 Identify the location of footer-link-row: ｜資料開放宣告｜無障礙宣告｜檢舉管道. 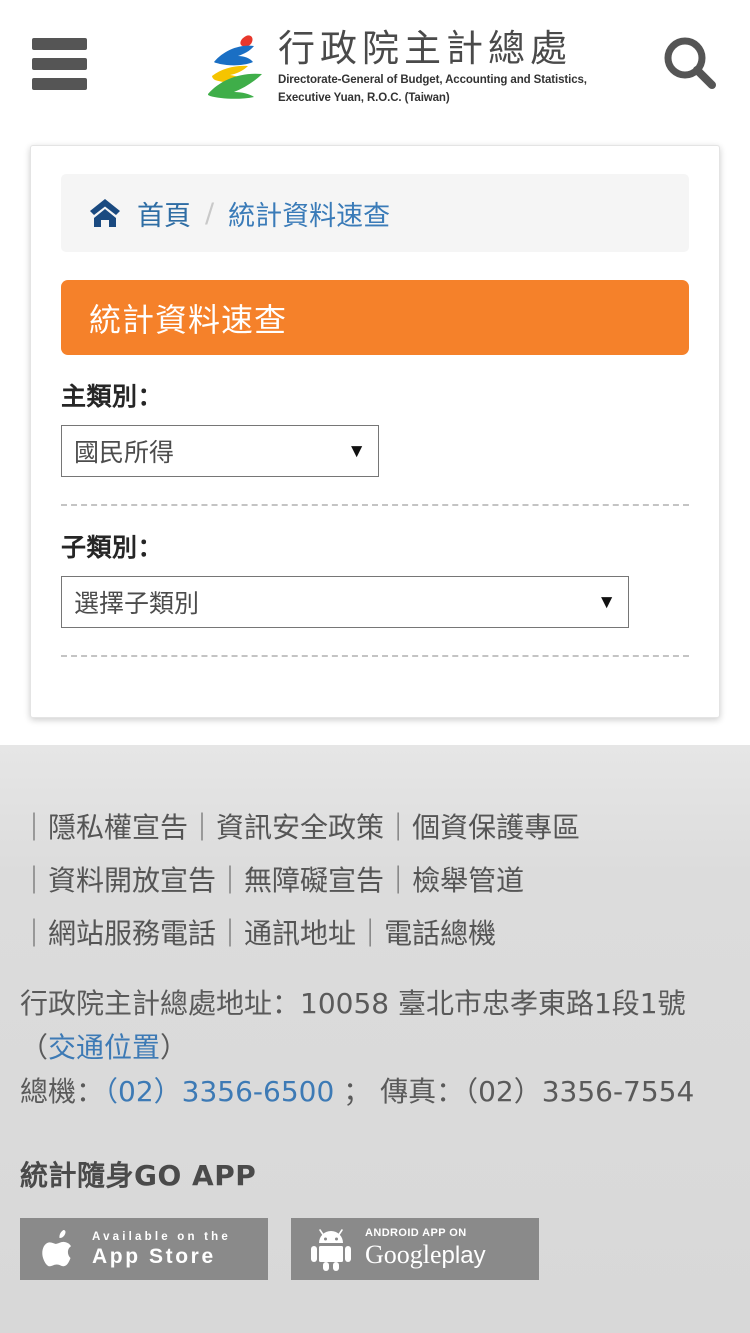
(375, 880).